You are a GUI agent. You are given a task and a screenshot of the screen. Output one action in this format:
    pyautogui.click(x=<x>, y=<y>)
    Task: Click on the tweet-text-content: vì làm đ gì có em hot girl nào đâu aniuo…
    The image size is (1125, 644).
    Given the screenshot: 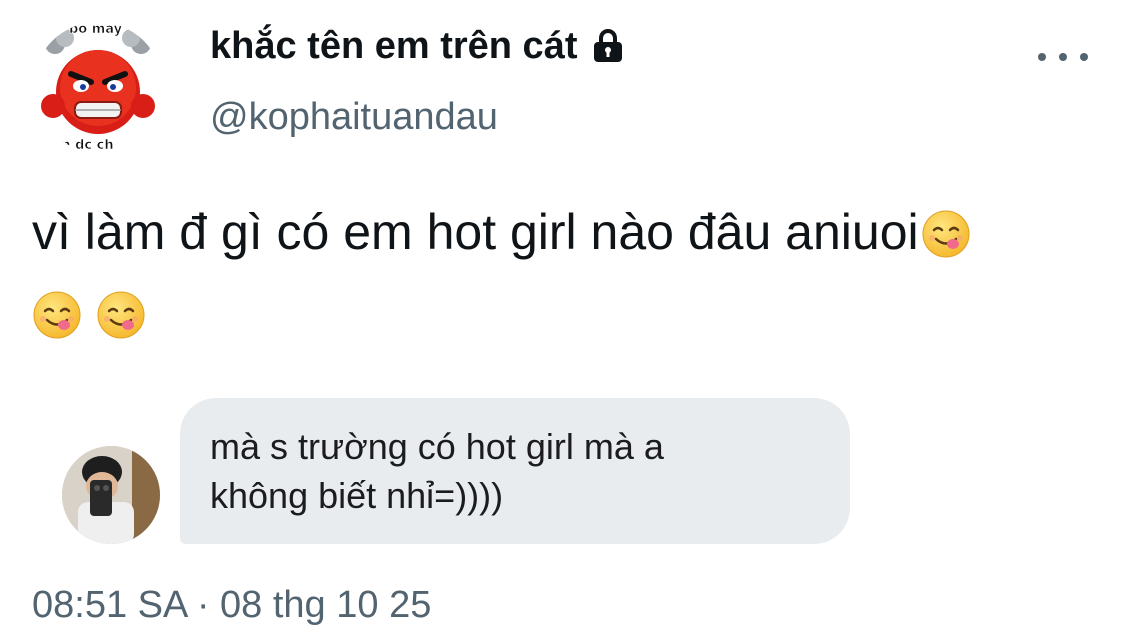 What is the action you would take?
    pyautogui.click(x=475, y=232)
    